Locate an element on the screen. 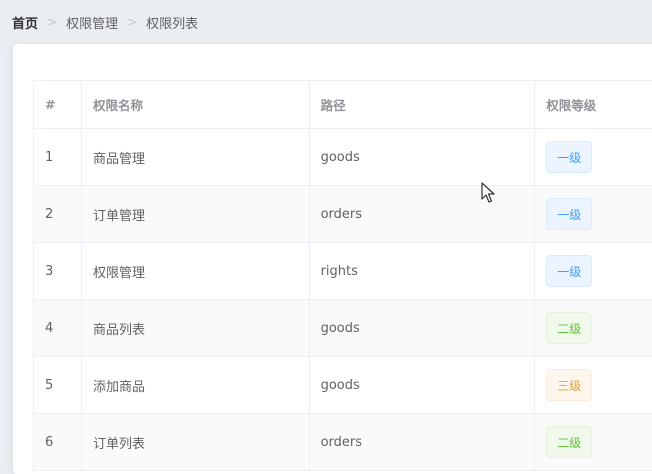 The width and height of the screenshot is (652, 474). row-name: 订单管理 is located at coordinates (196, 214).